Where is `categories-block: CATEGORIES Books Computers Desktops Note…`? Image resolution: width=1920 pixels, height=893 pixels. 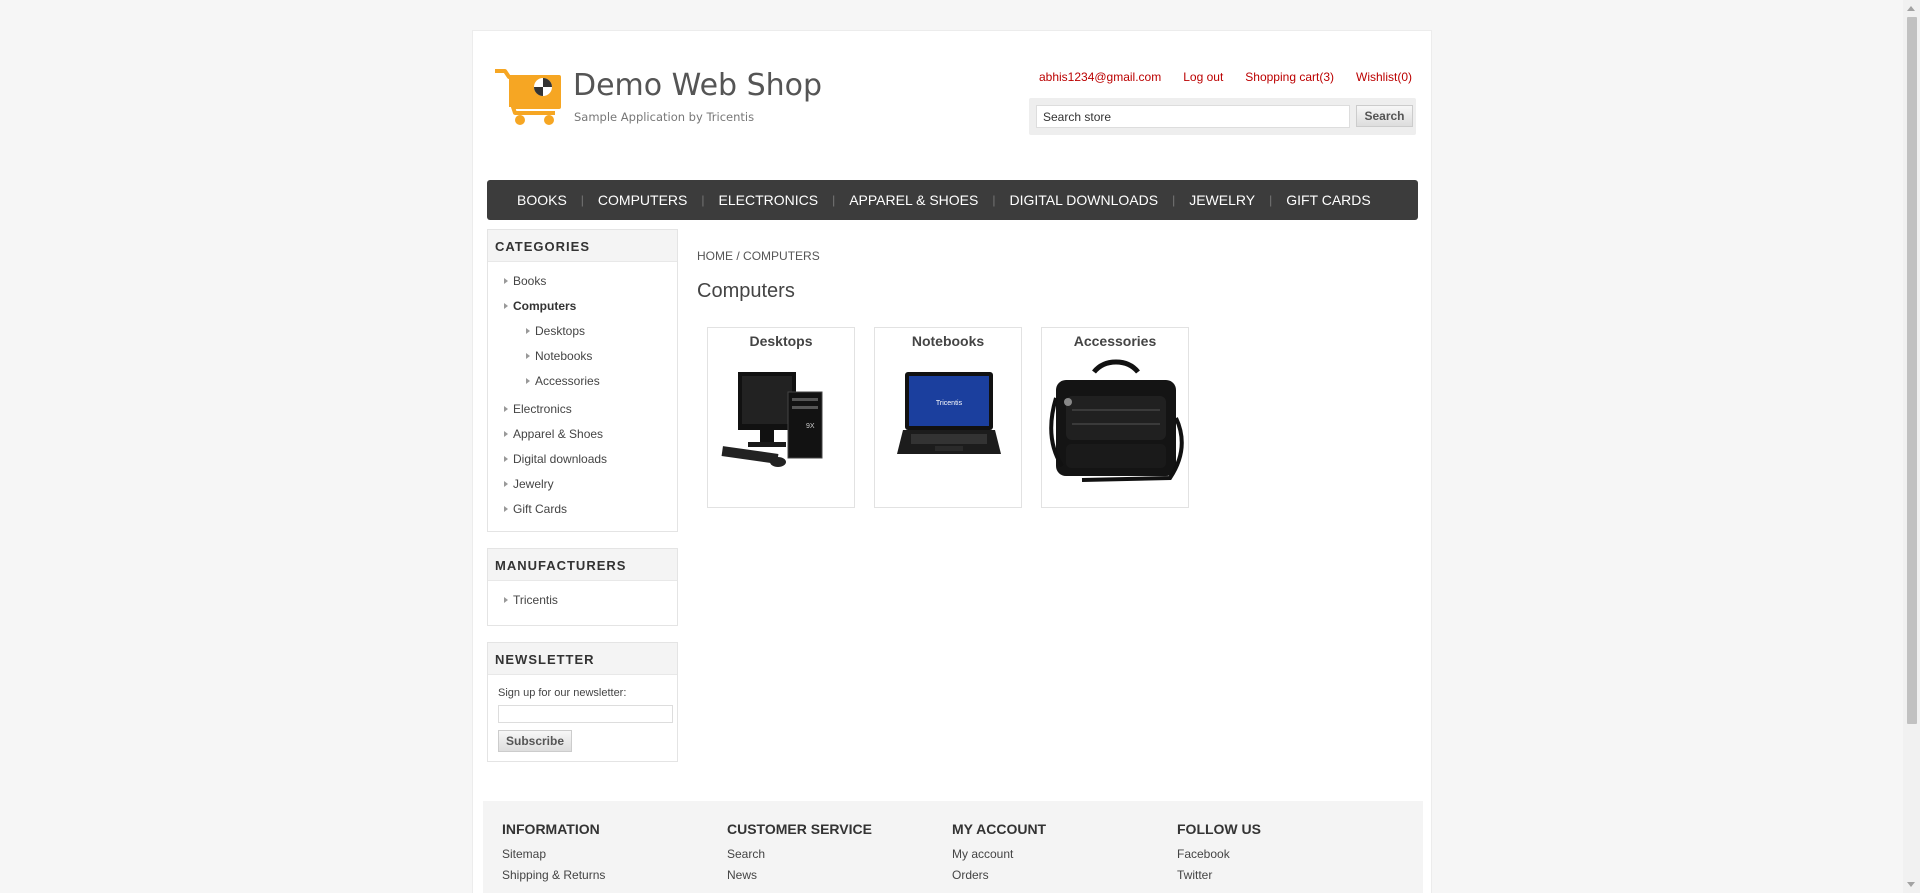 categories-block: CATEGORIES Books Computers Desktops Note… is located at coordinates (582, 380).